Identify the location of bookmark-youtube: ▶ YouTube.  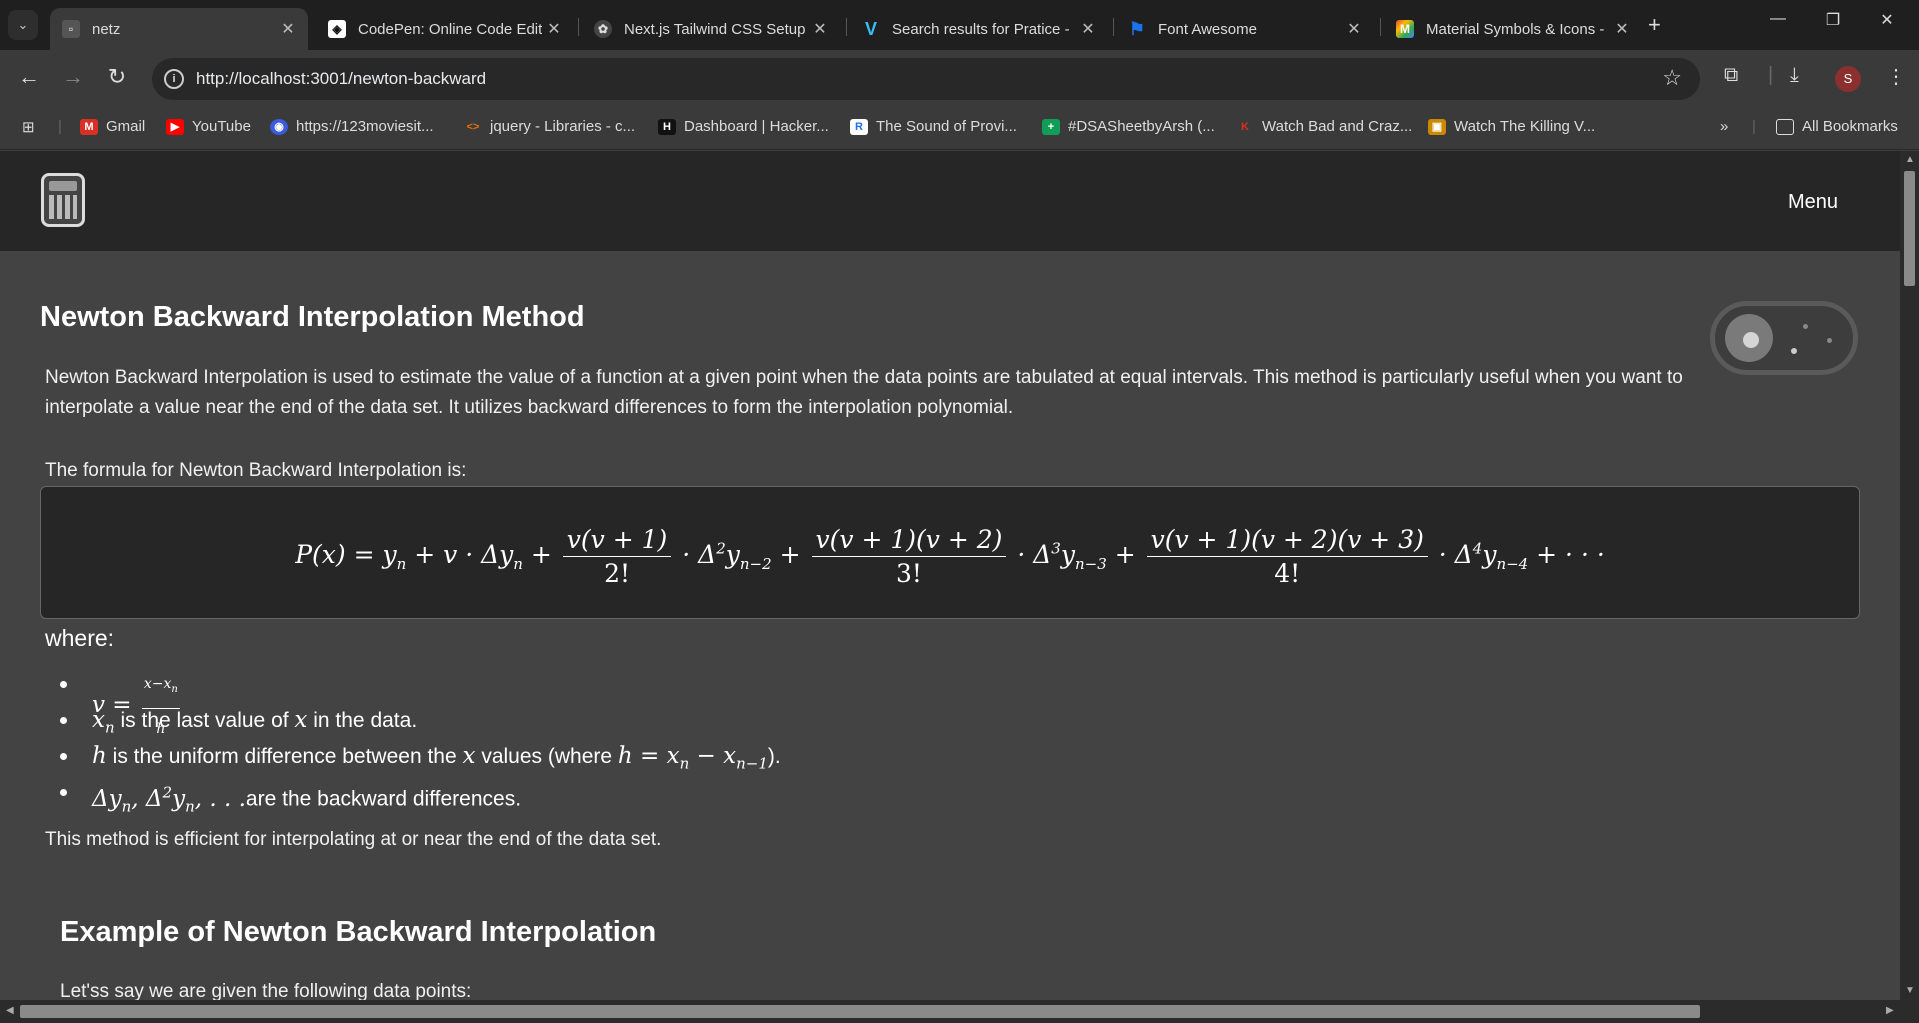
(208, 126).